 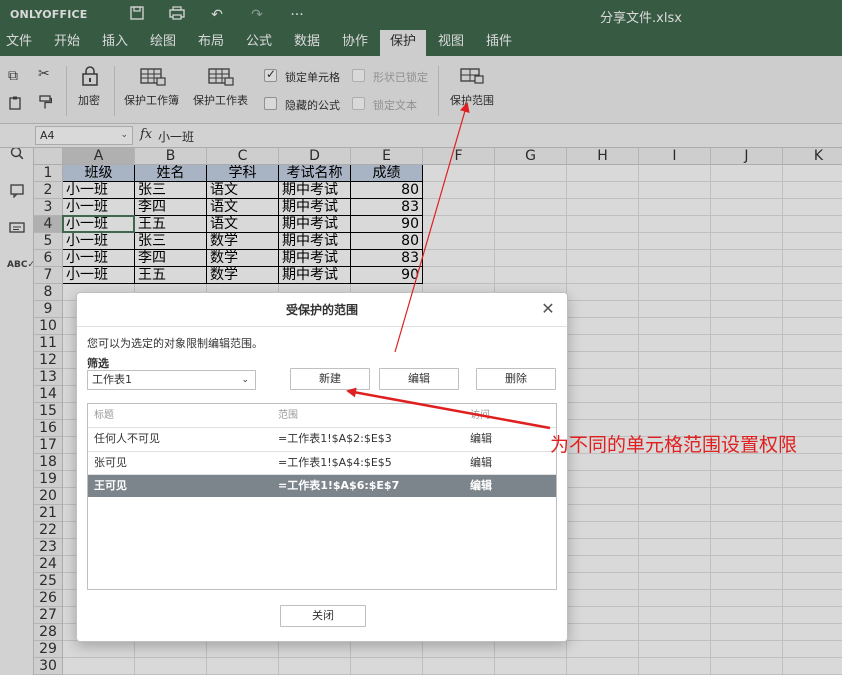 I want to click on annotation-text: 为不同的单元格范围设置权限, so click(x=674, y=445).